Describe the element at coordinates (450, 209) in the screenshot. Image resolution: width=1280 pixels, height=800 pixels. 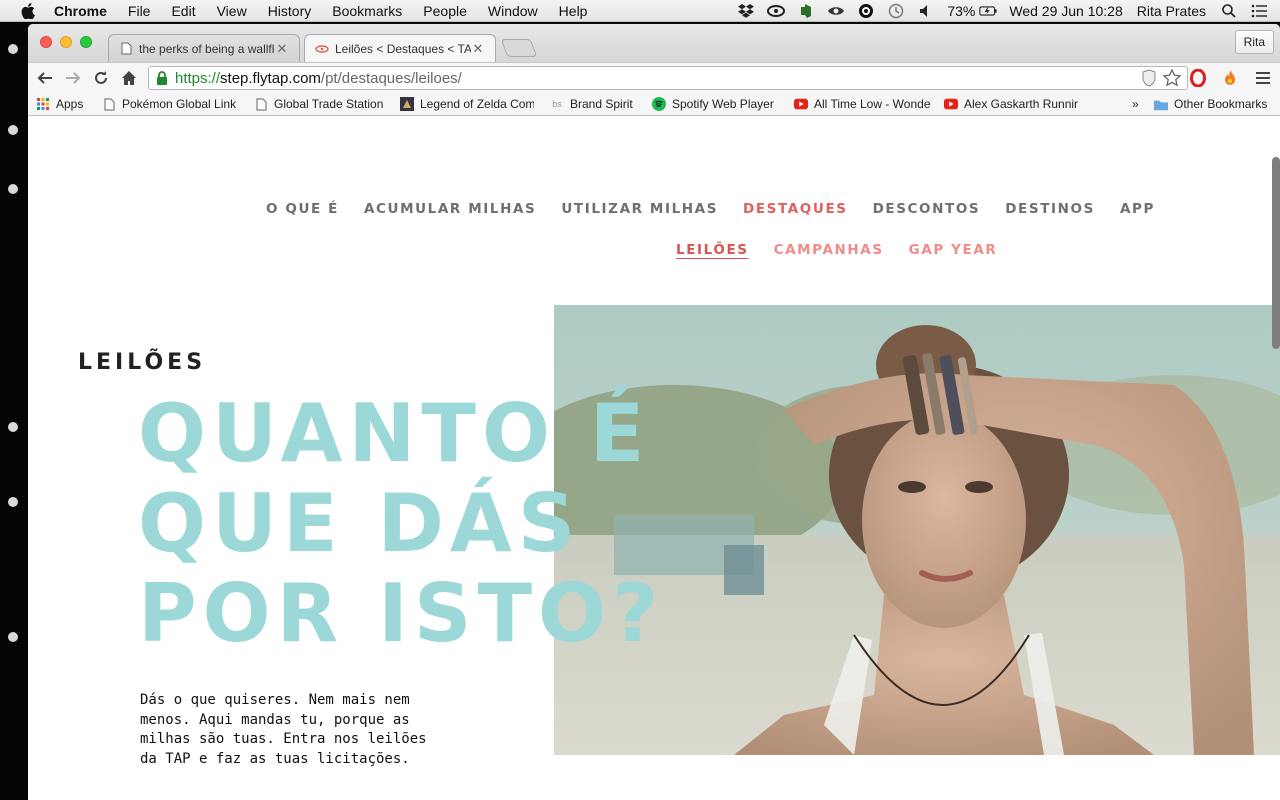
I see `nav-acumular-milhas: ACUMULAR MILHAS` at that location.